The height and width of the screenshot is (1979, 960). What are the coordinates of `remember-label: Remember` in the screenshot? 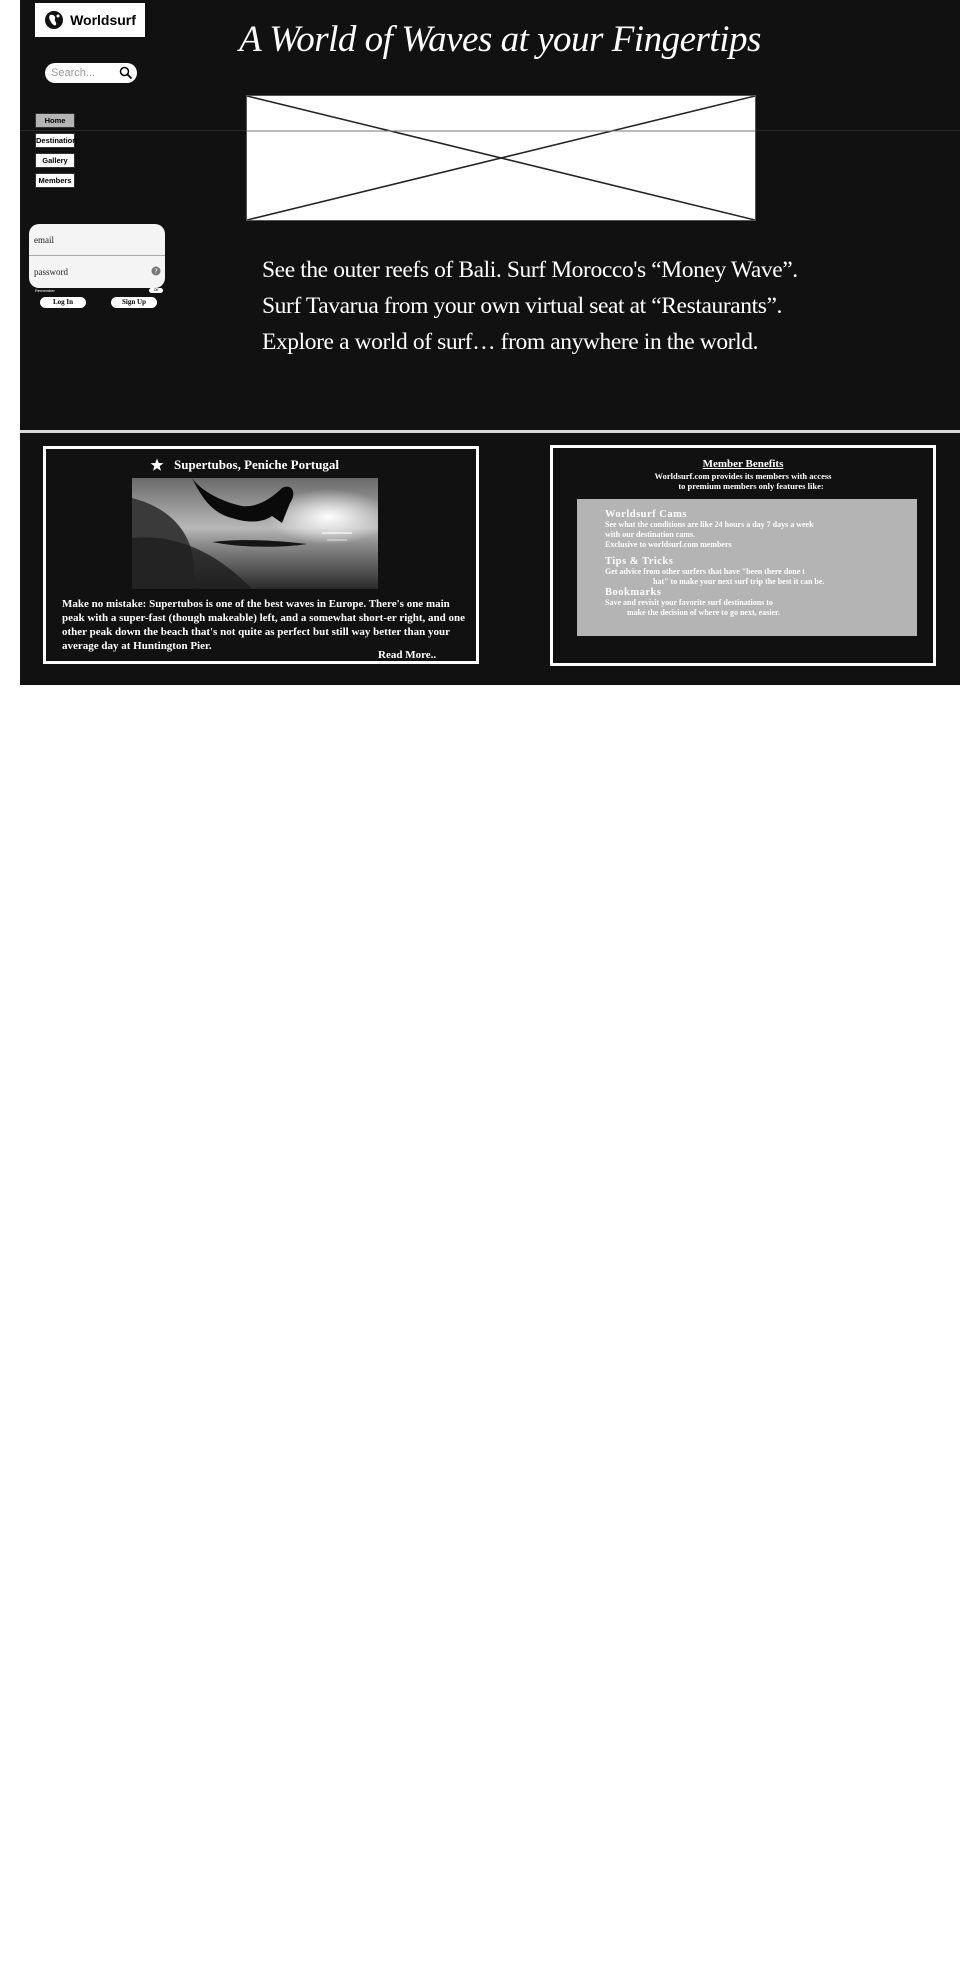 It's located at (45, 290).